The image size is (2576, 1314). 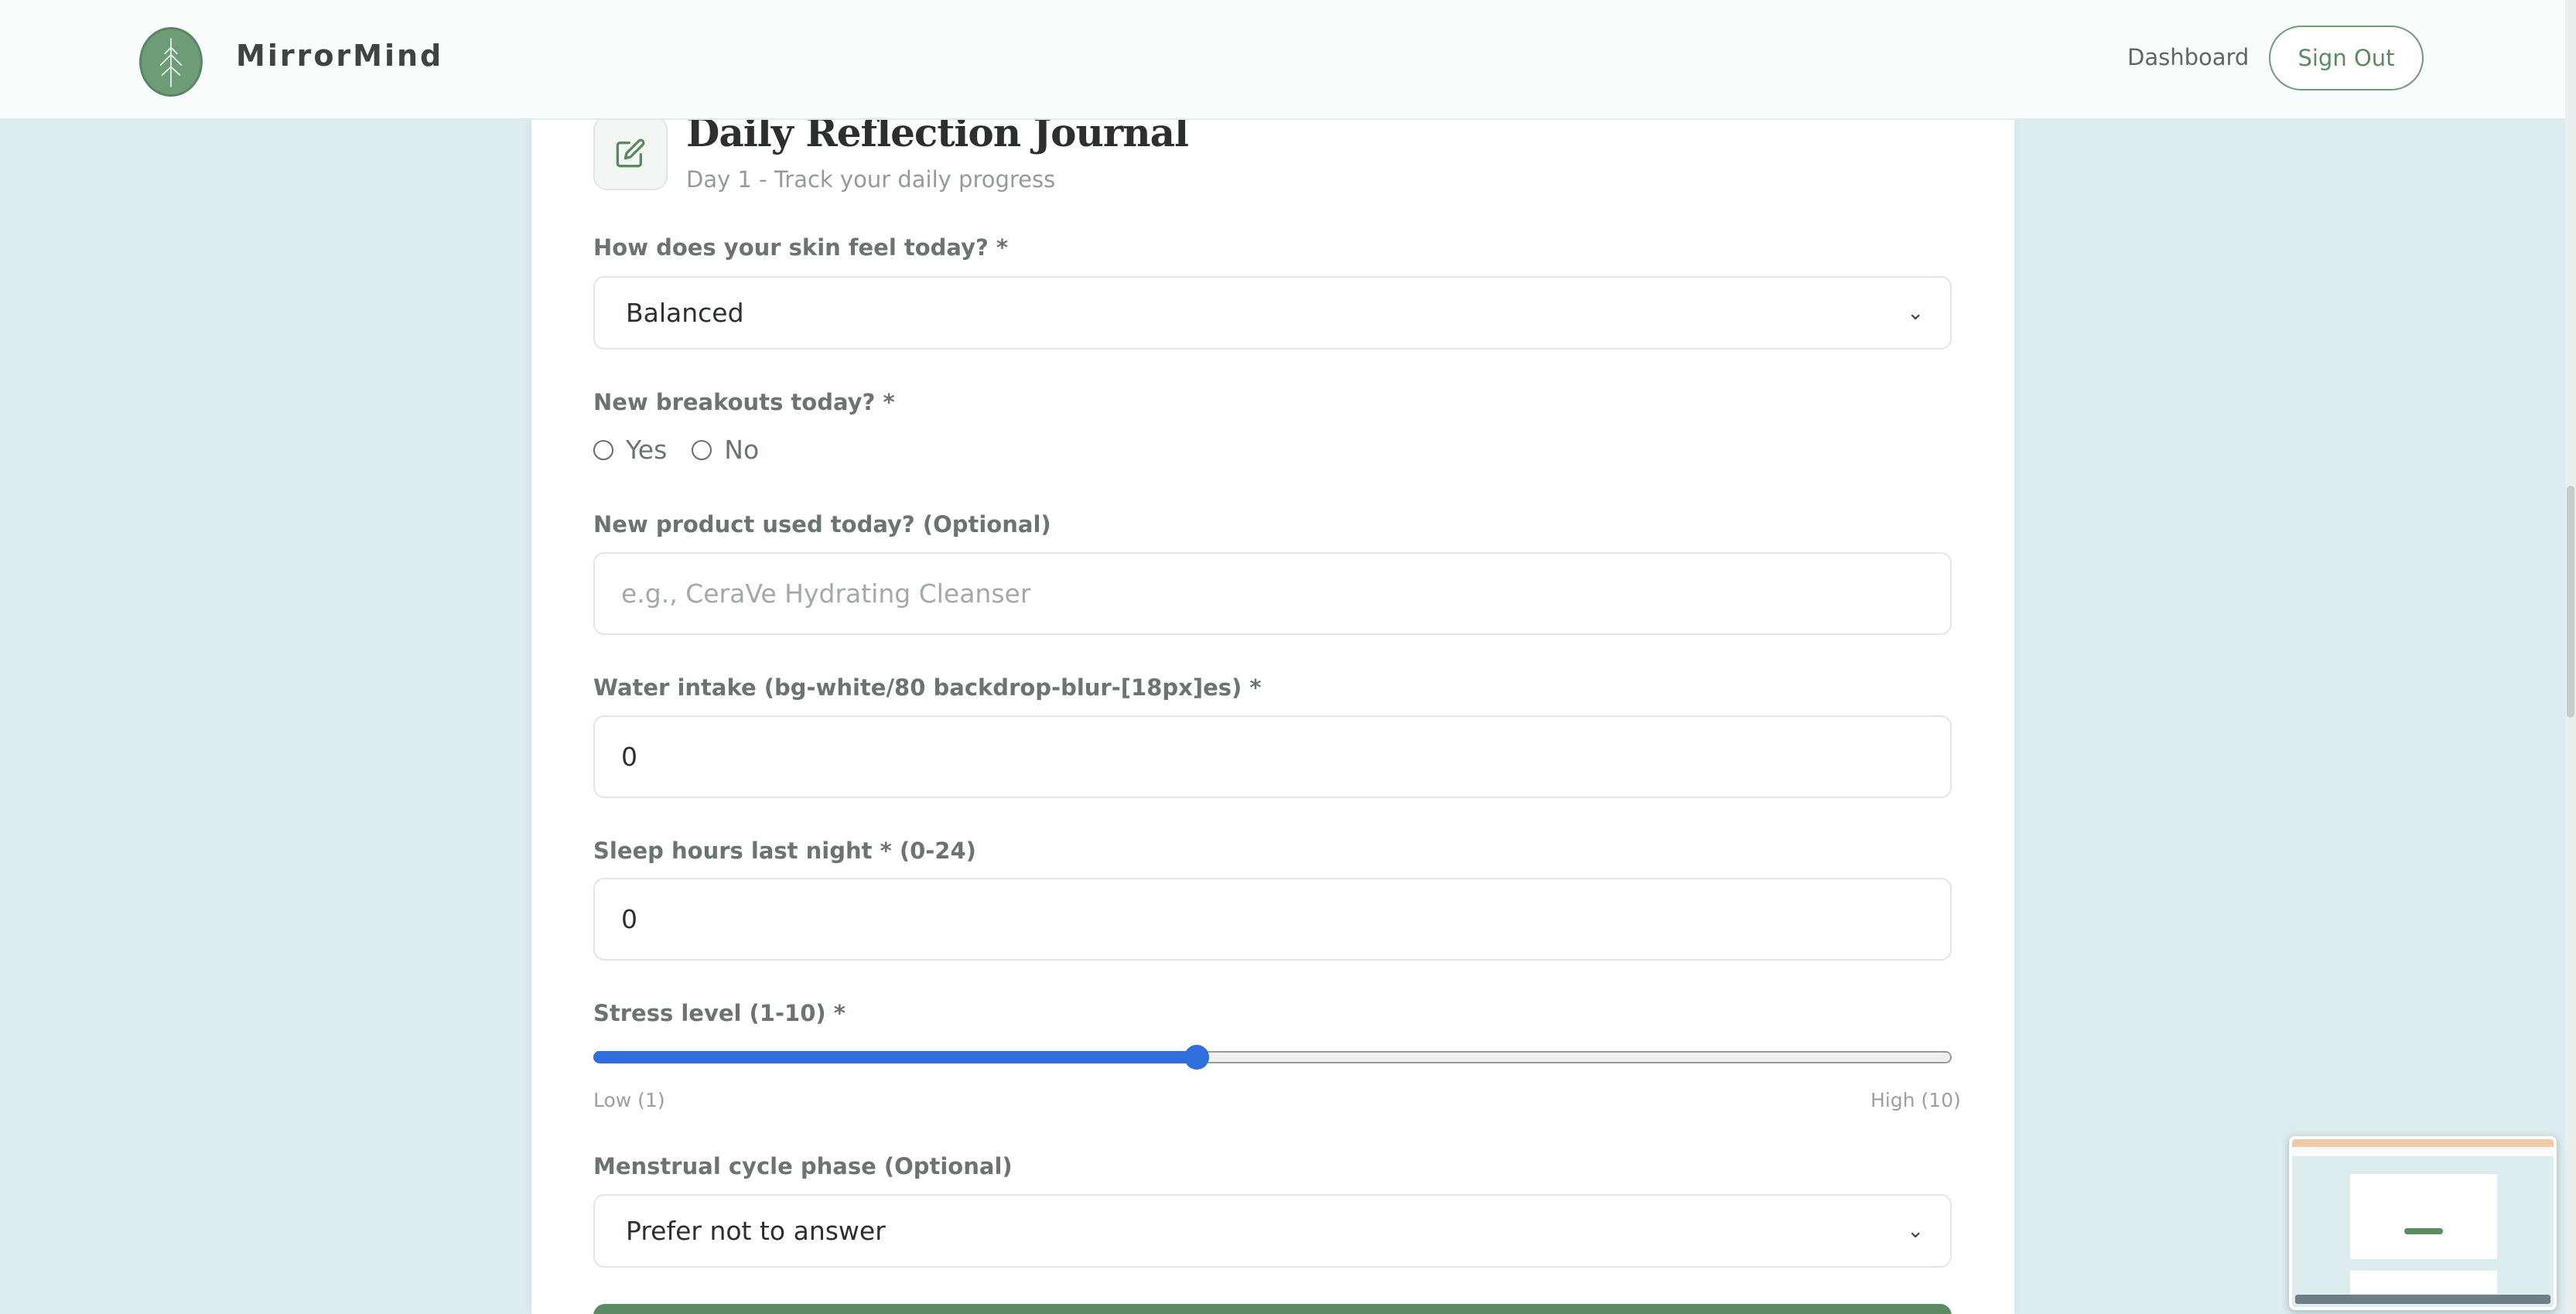 I want to click on skin-feel-select: Balanced ⌄, so click(x=1272, y=313).